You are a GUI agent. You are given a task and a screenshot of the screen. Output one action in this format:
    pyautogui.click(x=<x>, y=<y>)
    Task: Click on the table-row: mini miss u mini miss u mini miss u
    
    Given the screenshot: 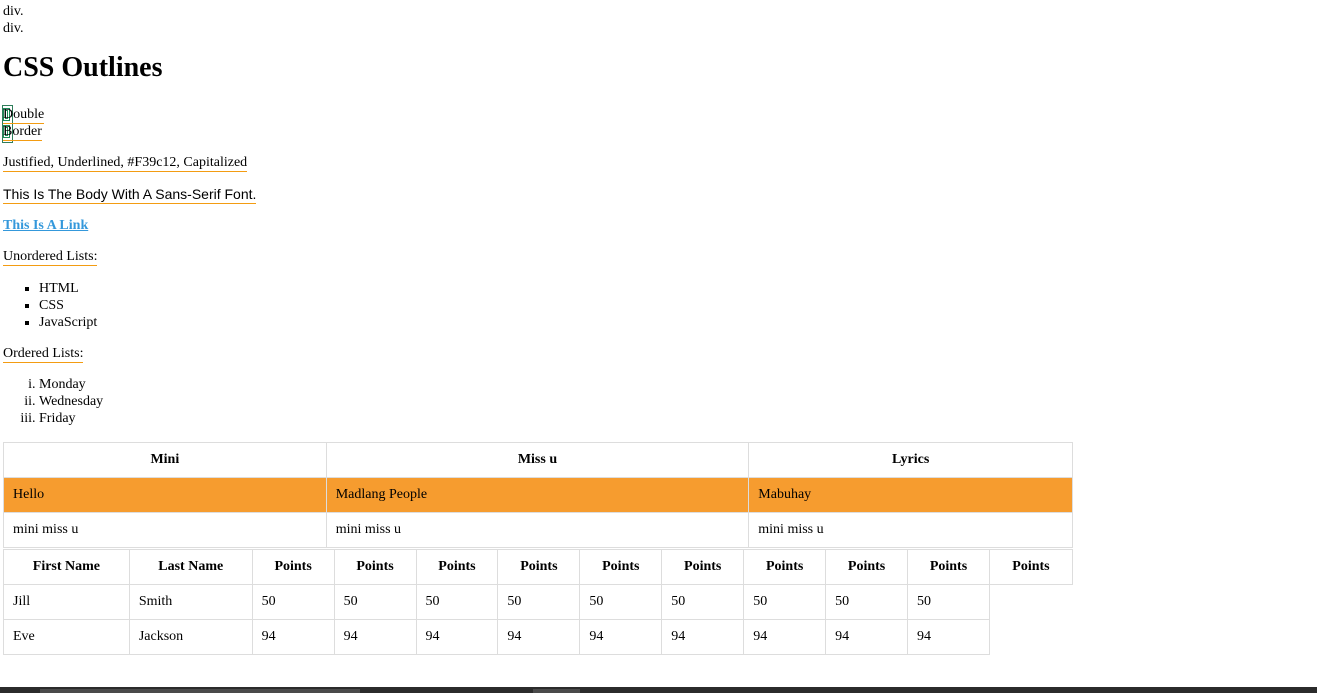 What is the action you would take?
    pyautogui.click(x=538, y=530)
    